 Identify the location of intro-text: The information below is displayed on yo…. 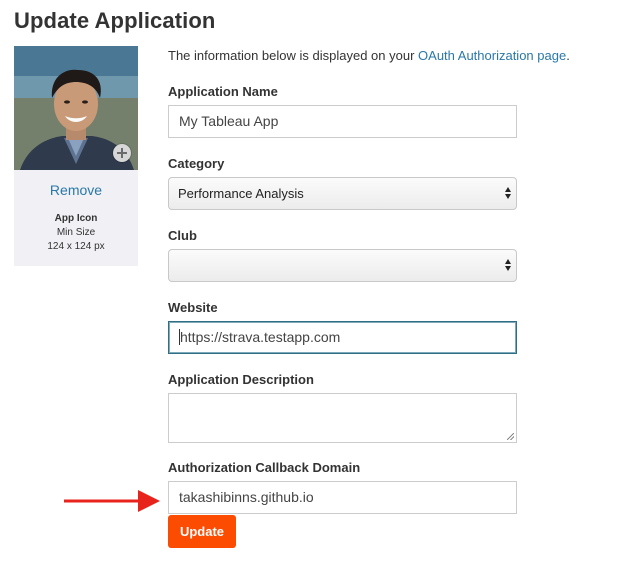
(369, 55).